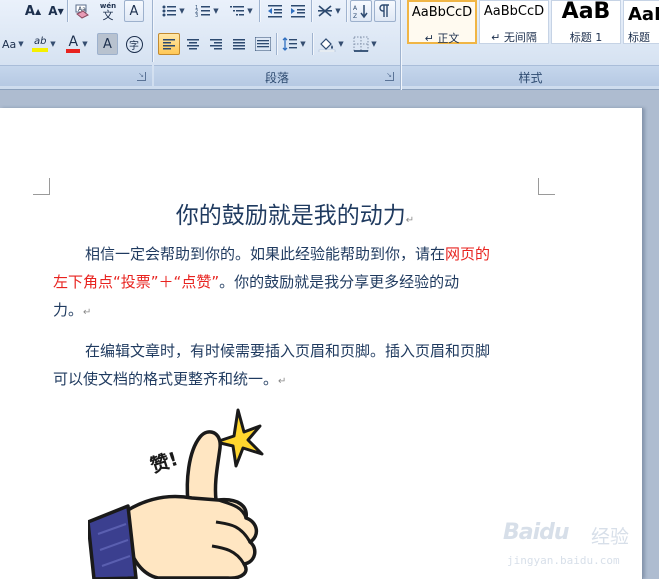  I want to click on align-right-button, so click(216, 44).